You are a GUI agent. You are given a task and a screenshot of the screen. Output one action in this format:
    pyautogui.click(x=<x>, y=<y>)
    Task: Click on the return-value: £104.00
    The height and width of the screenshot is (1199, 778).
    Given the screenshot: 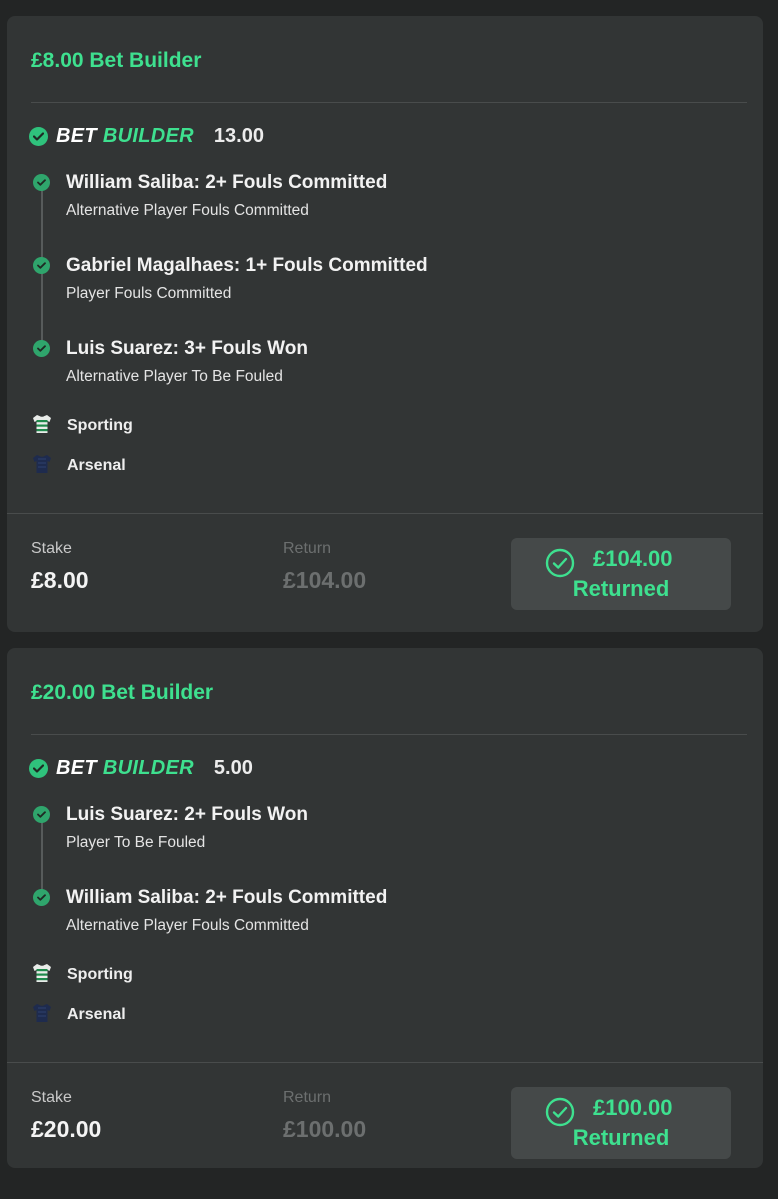 What is the action you would take?
    pyautogui.click(x=325, y=580)
    